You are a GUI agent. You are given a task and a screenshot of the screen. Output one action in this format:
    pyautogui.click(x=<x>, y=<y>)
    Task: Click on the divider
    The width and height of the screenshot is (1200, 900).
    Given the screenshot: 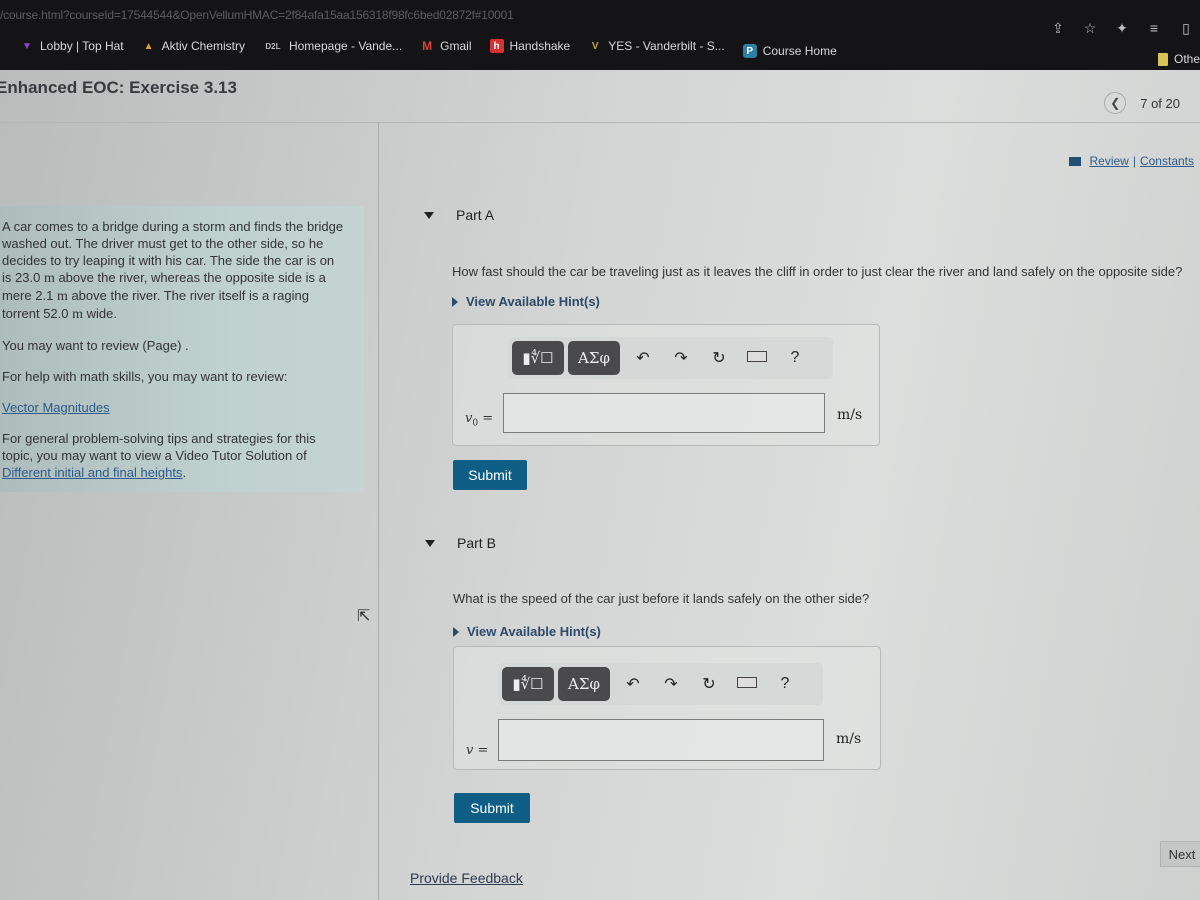 What is the action you would take?
    pyautogui.click(x=600, y=122)
    